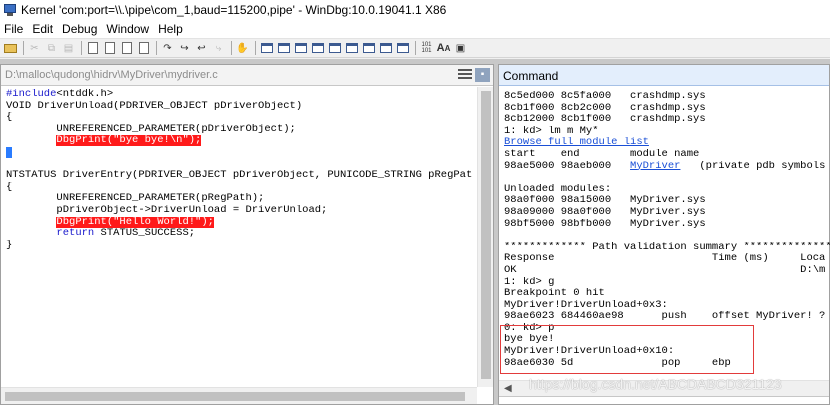 This screenshot has width=830, height=405. I want to click on keyword: return, so click(75, 234).